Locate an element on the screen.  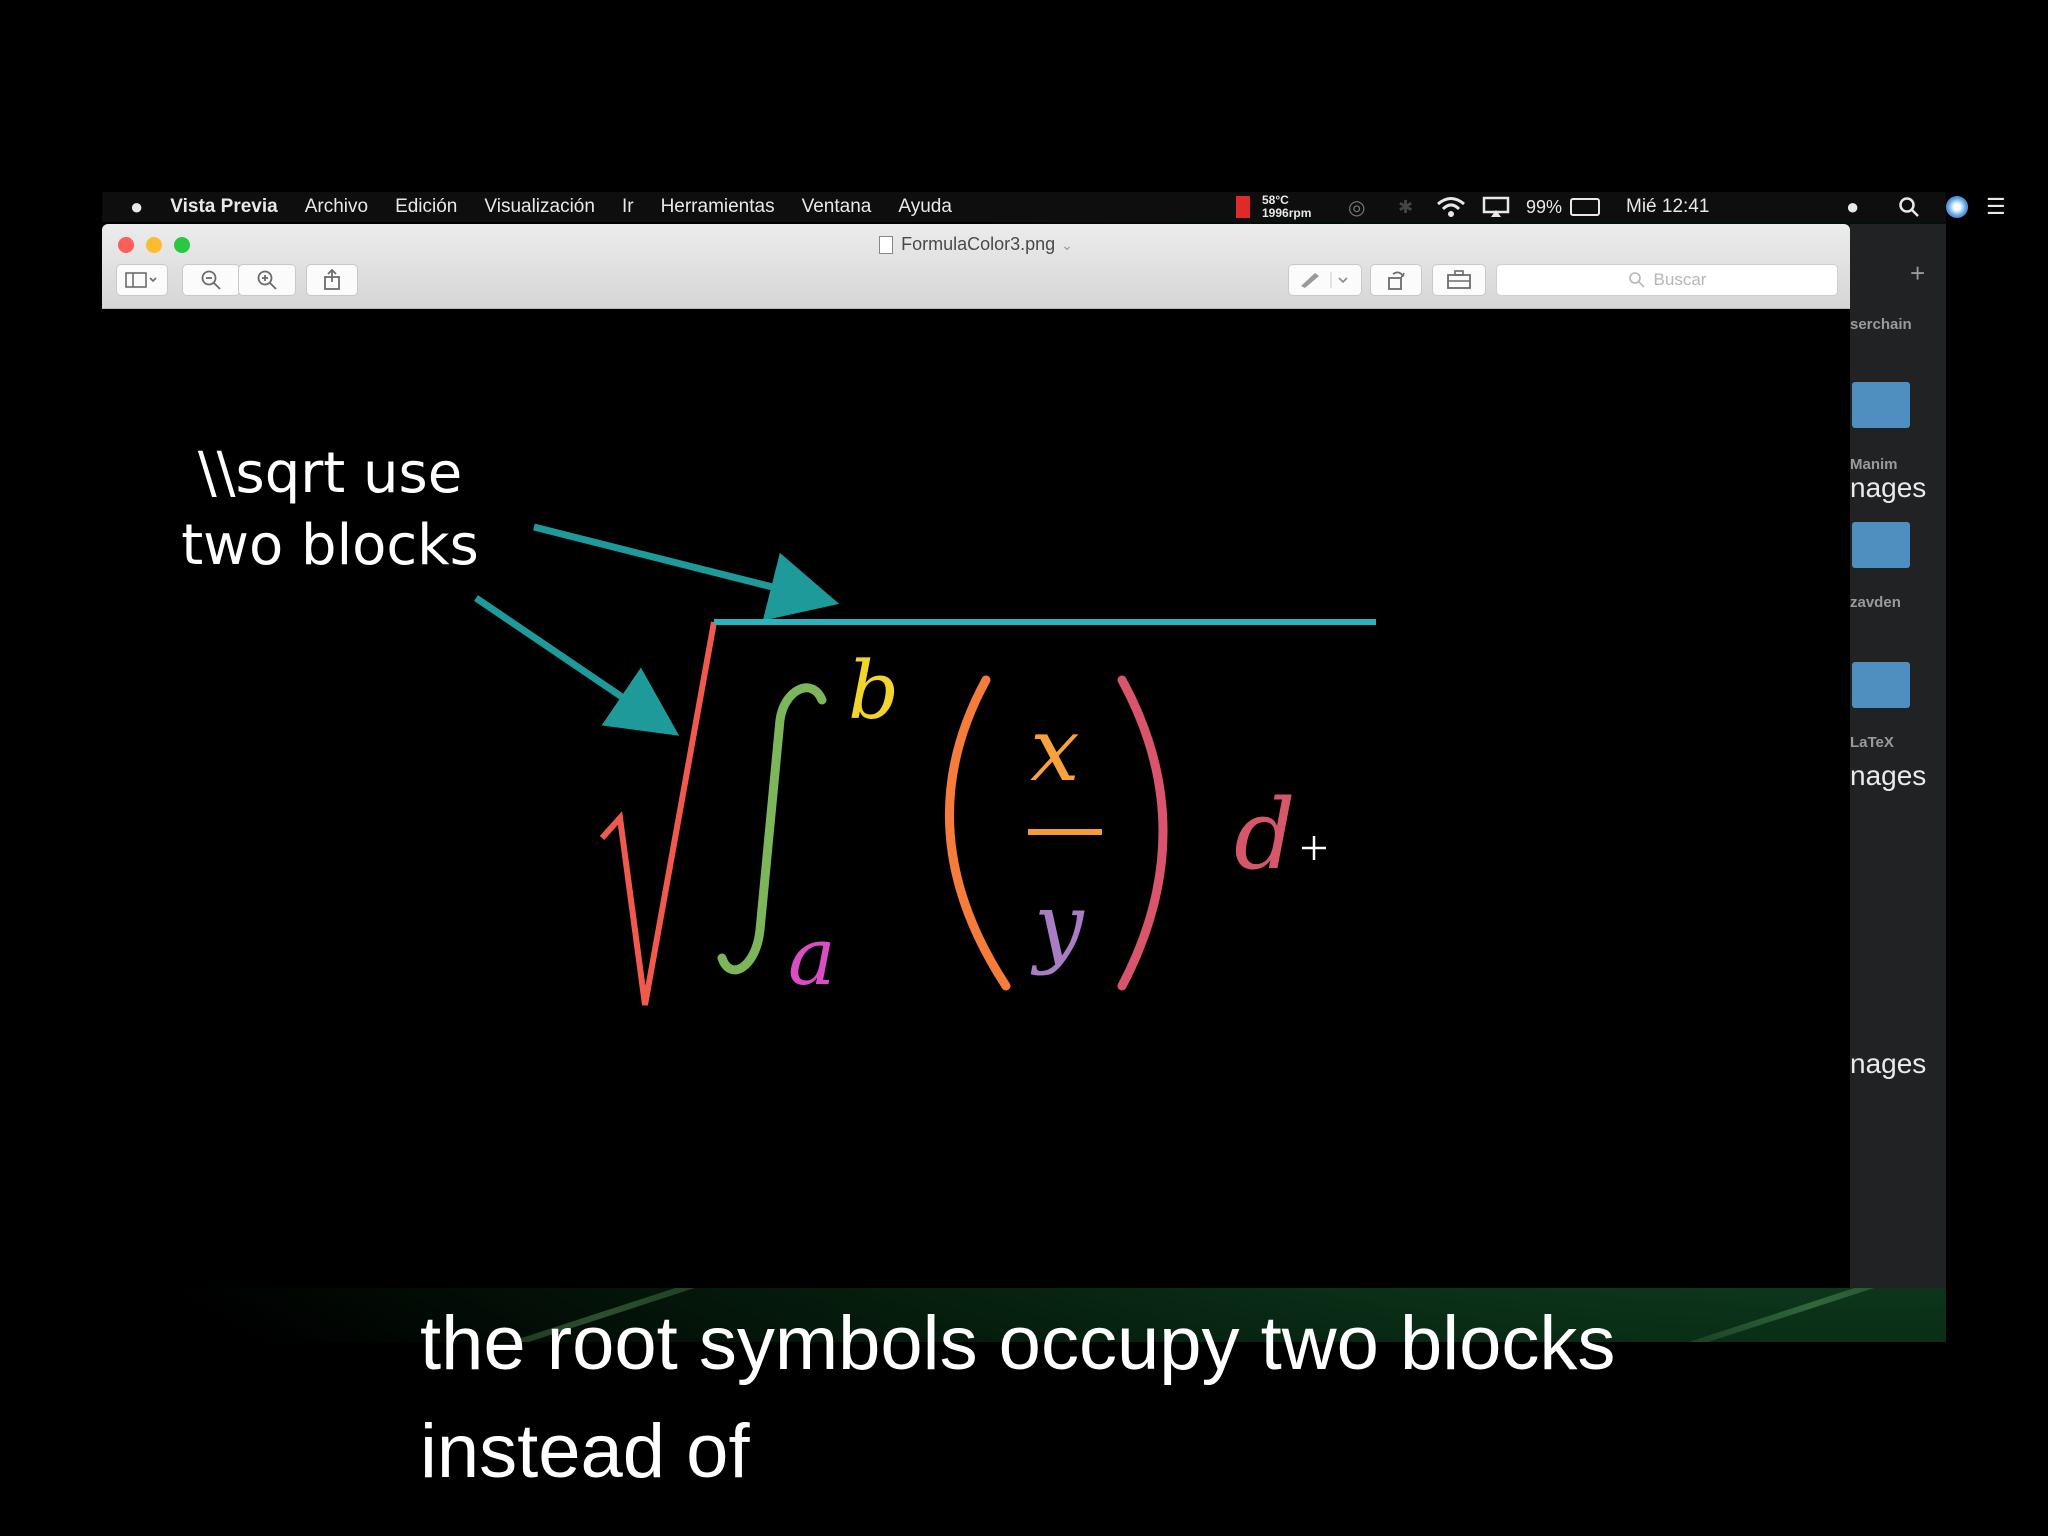
fraction-denominator: y is located at coordinates (1057, 925).